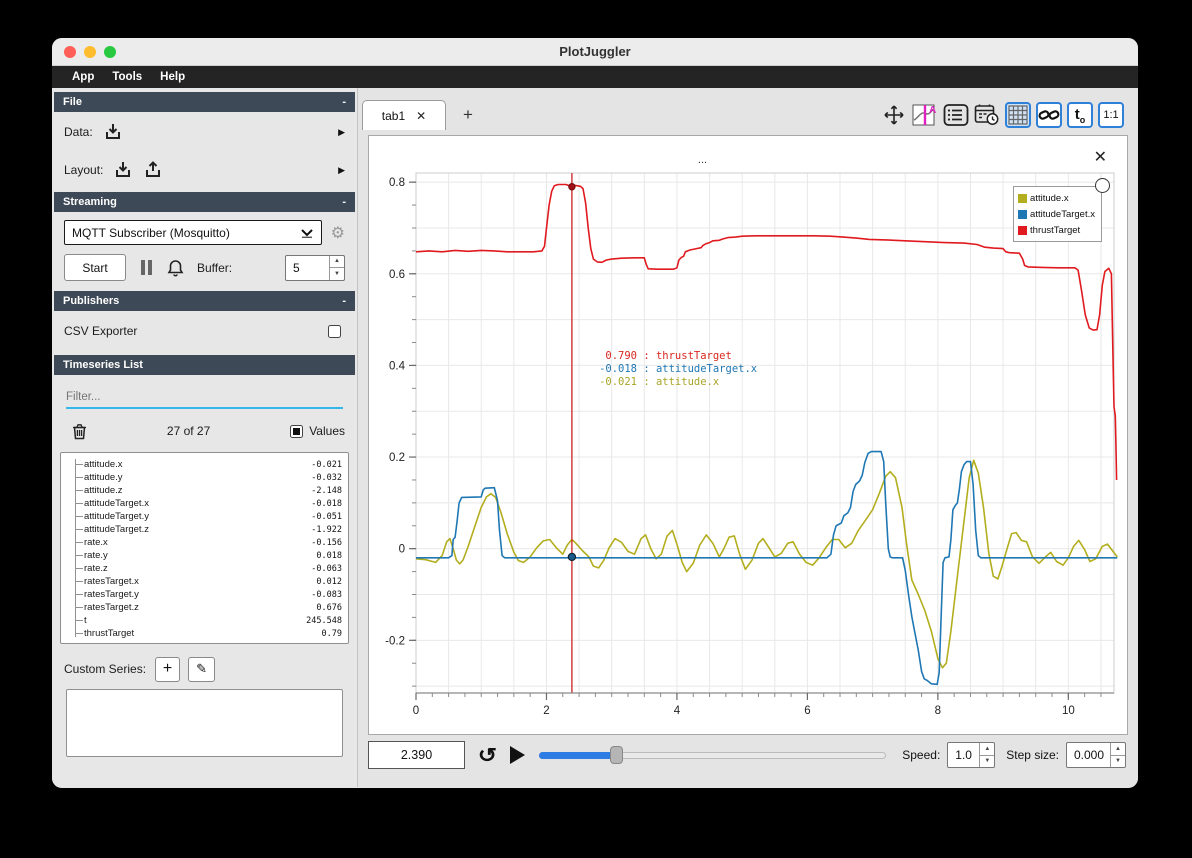  Describe the element at coordinates (1102, 185) in the screenshot. I see `zoom-out-circle-icon` at that location.